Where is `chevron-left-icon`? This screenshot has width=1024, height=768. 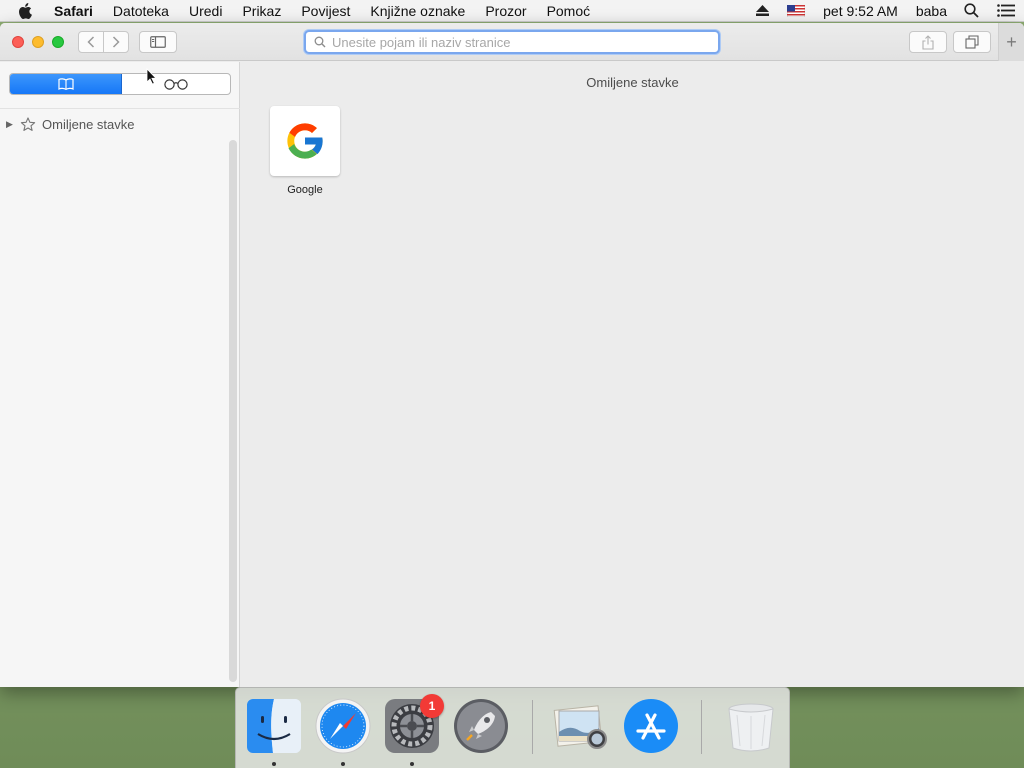 chevron-left-icon is located at coordinates (91, 42).